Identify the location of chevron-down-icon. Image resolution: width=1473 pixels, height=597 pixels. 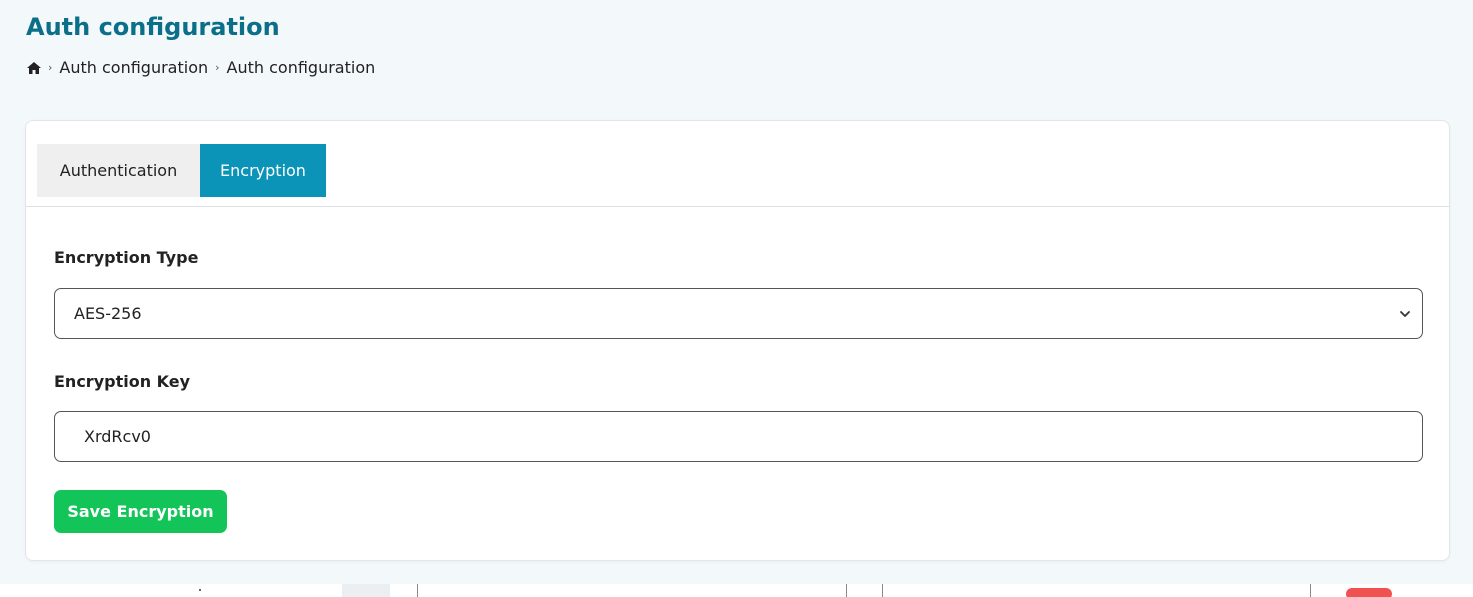
(1405, 315).